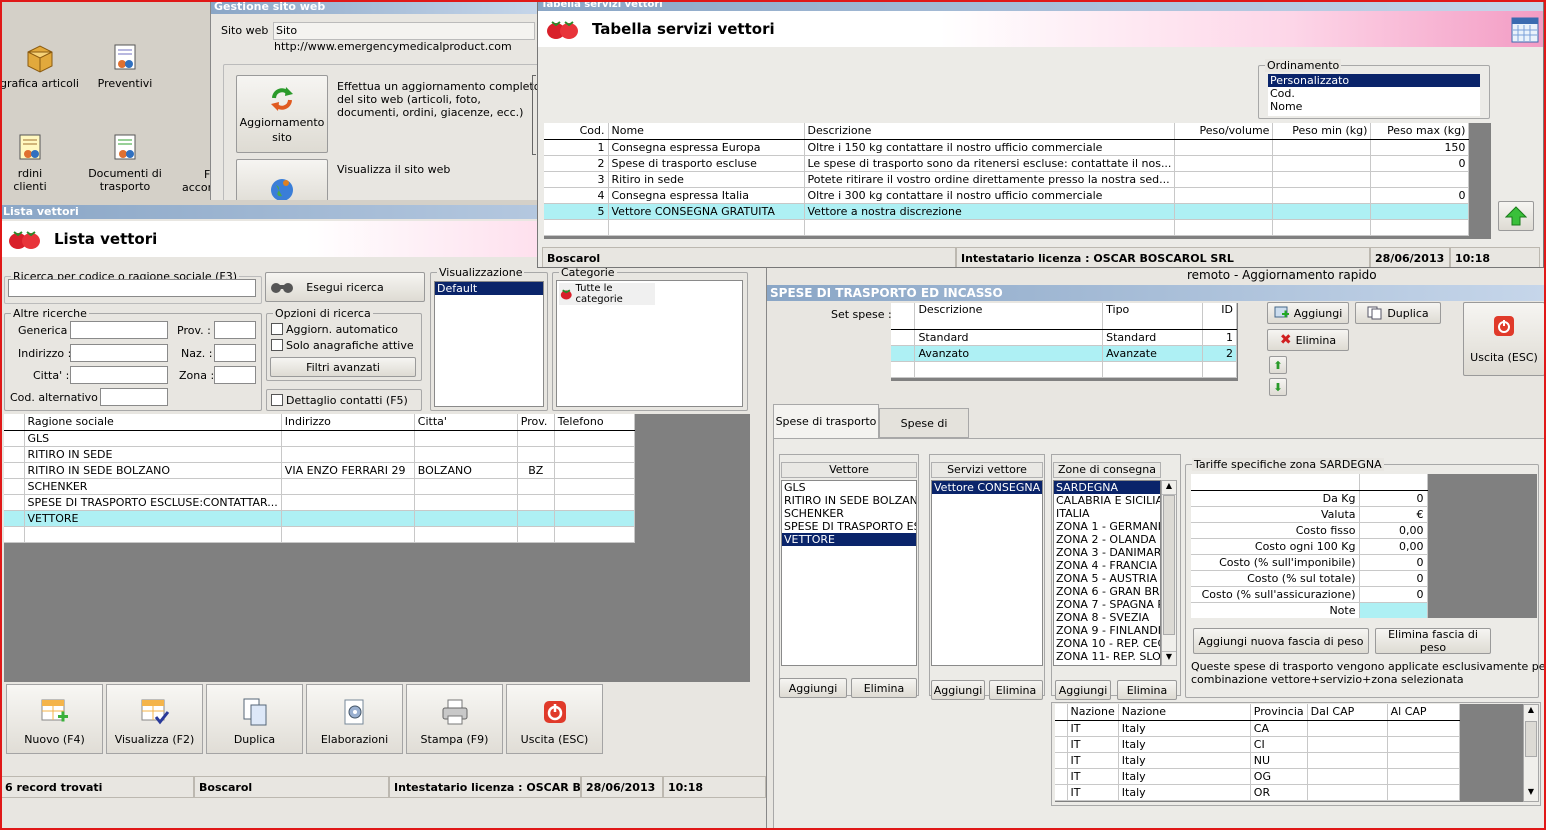 This screenshot has width=1546, height=830. What do you see at coordinates (235, 353) in the screenshot?
I see `naz-input` at bounding box center [235, 353].